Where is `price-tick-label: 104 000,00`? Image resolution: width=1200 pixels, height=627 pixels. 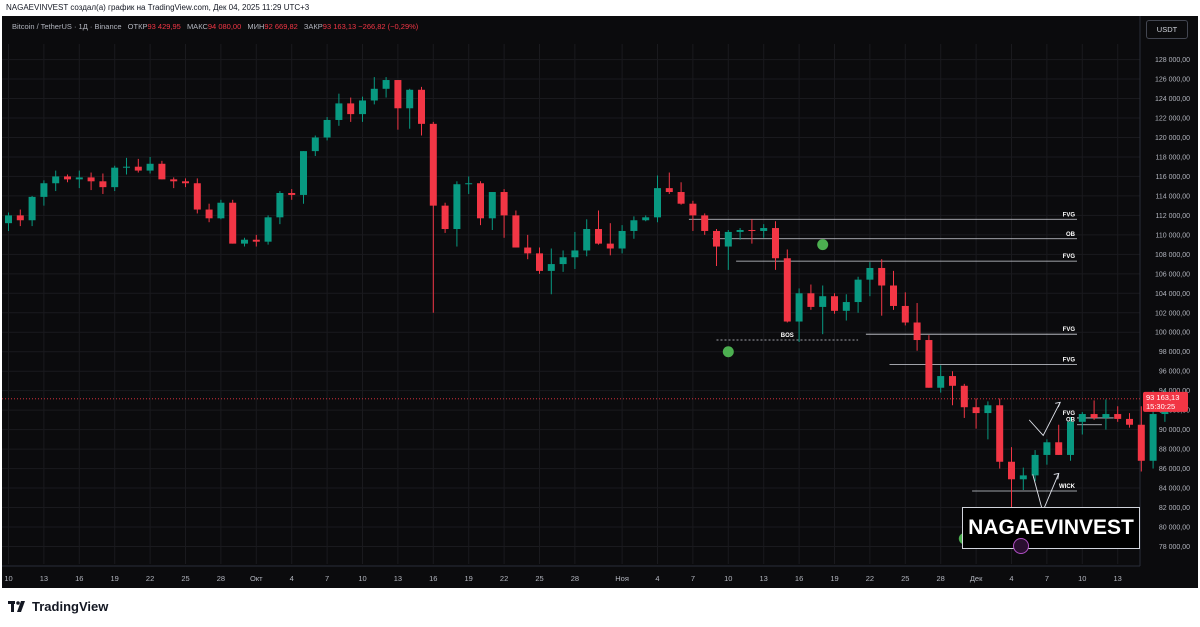
price-tick-label: 104 000,00 is located at coordinates (1172, 294).